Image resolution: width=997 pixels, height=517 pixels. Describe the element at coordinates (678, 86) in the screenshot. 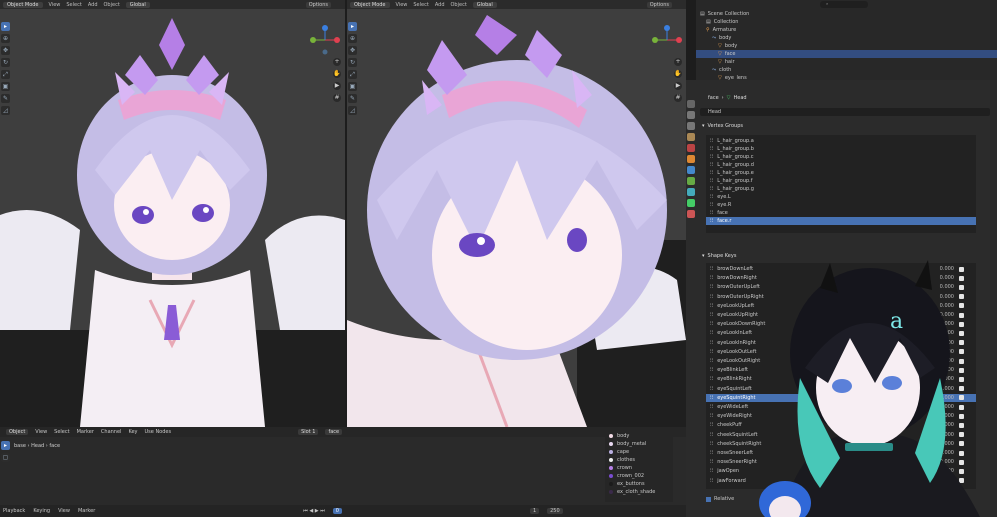

I see `camera-icon: ▶` at that location.